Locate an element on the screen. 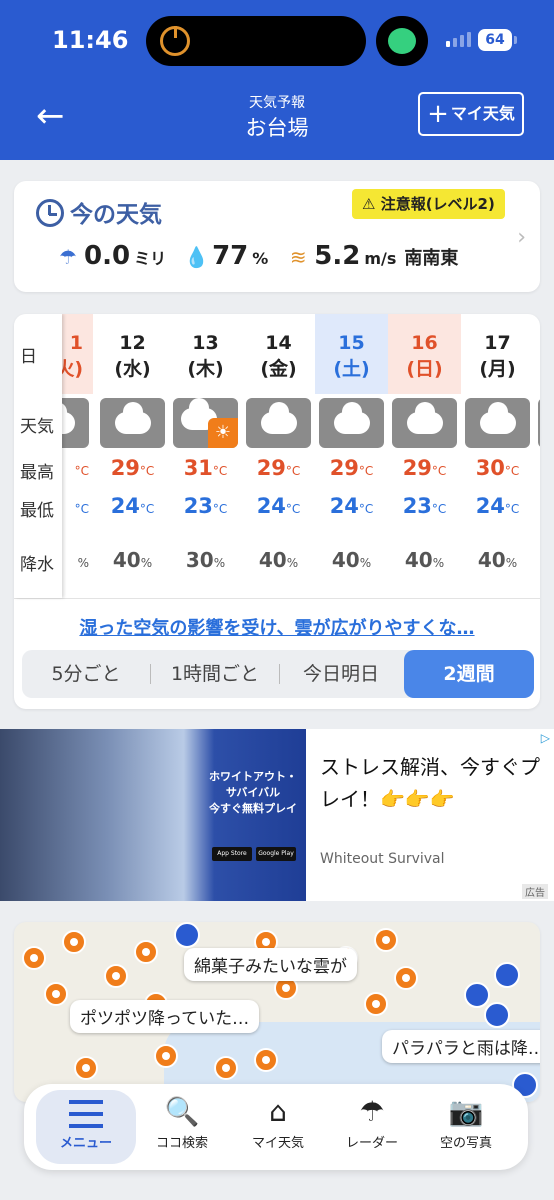 The width and height of the screenshot is (554, 1200). app-header: ← 天気予報 お台場 + マイ天気 is located at coordinates (277, 120).